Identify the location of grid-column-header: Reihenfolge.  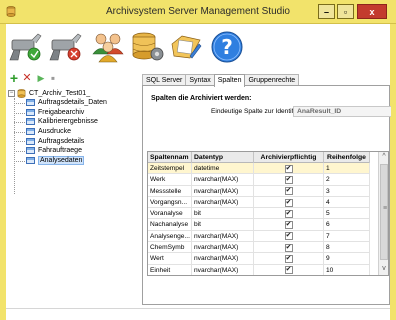
(347, 157).